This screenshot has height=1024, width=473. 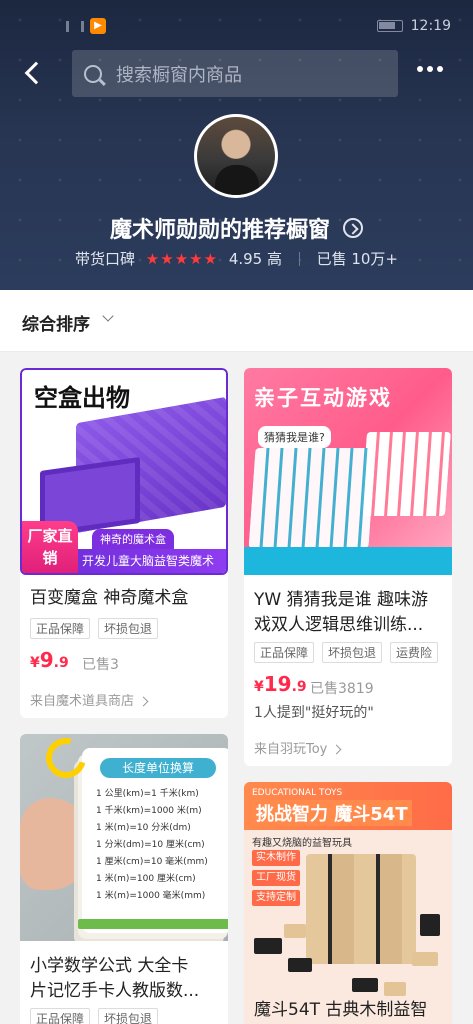 What do you see at coordinates (46, 660) in the screenshot?
I see `price-int: 9` at bounding box center [46, 660].